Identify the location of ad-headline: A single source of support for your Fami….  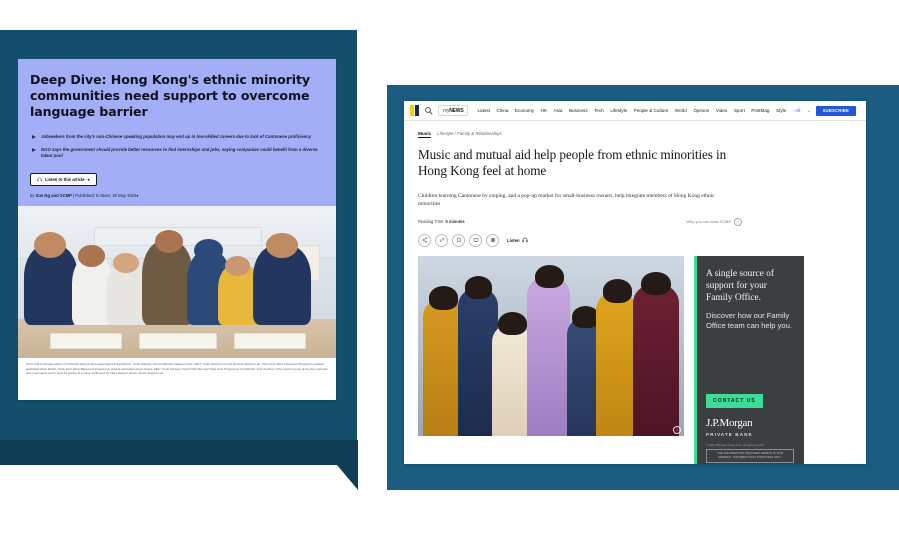
(740, 285).